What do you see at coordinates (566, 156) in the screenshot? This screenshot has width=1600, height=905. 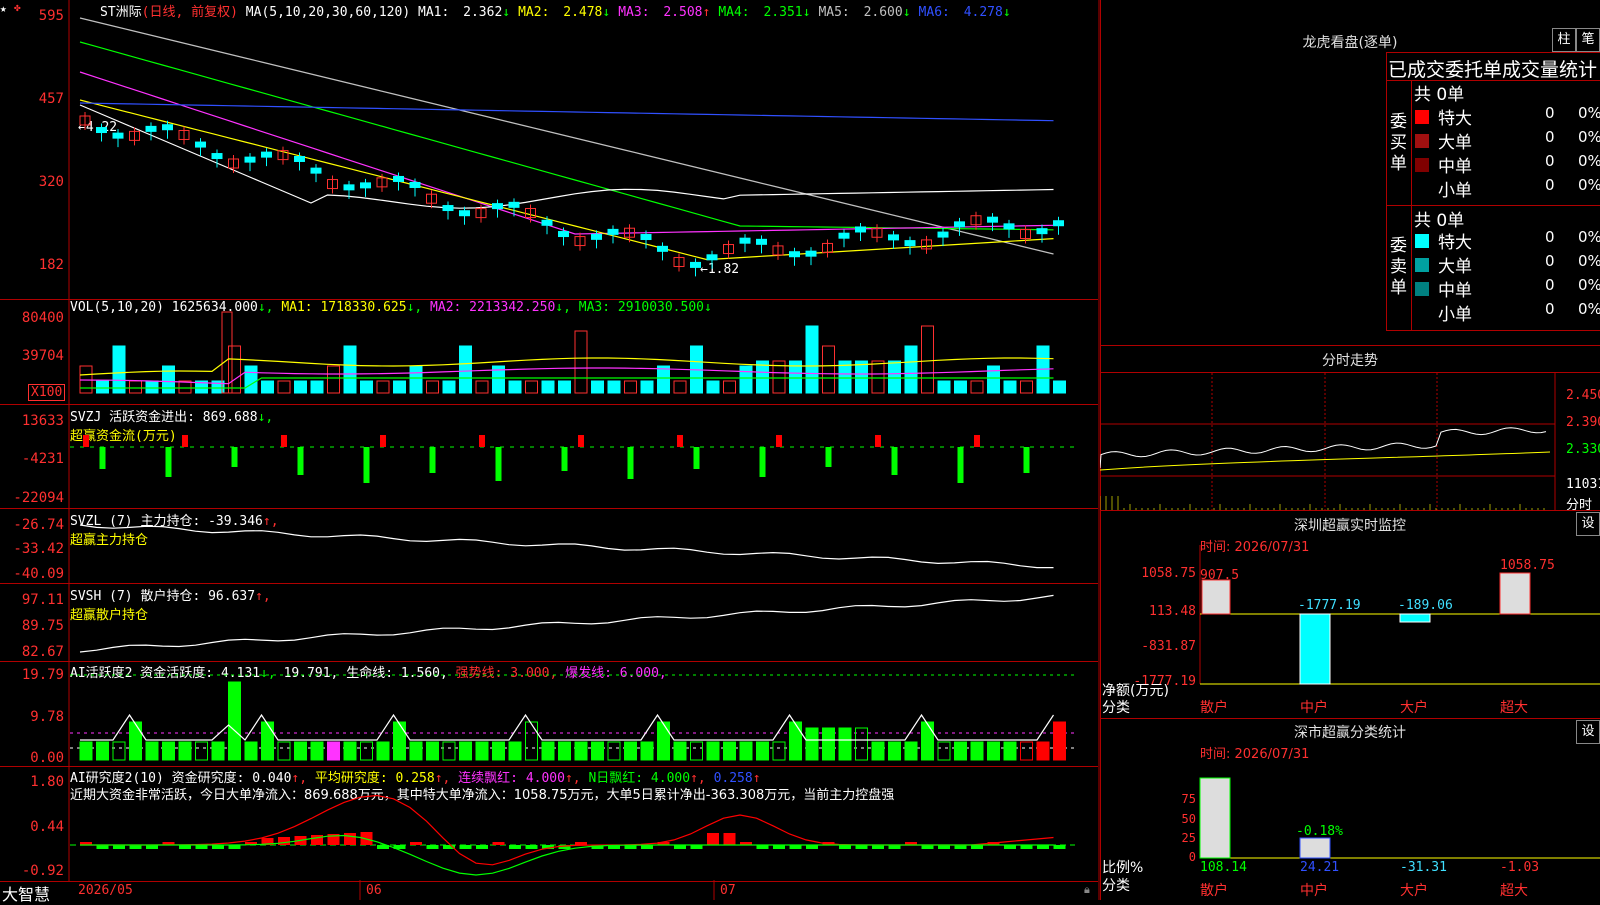 I see `ma-line` at bounding box center [566, 156].